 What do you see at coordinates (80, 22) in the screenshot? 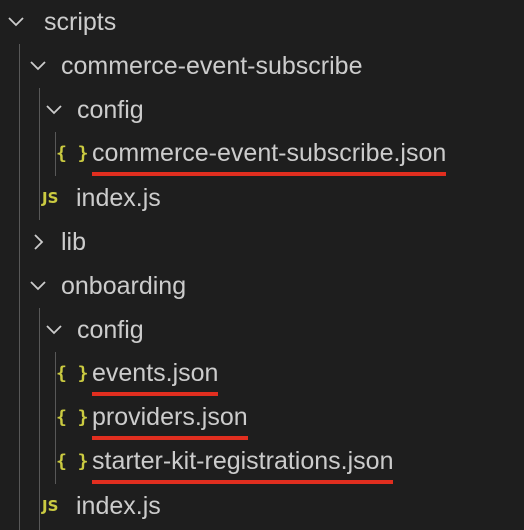
I see `tree-item-label: scripts` at bounding box center [80, 22].